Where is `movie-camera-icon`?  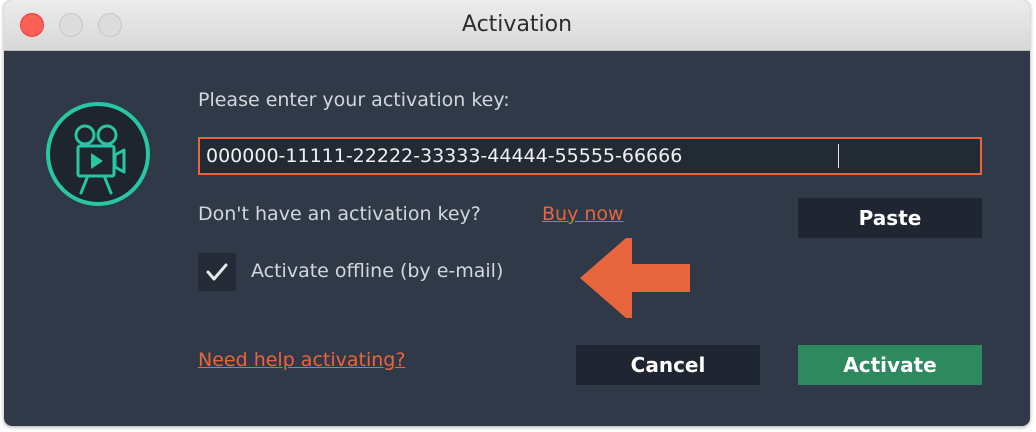
movie-camera-icon is located at coordinates (98, 154).